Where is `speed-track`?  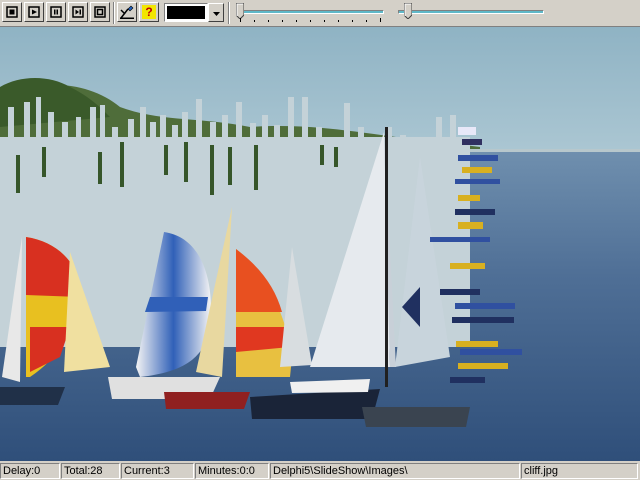
speed-track is located at coordinates (471, 12).